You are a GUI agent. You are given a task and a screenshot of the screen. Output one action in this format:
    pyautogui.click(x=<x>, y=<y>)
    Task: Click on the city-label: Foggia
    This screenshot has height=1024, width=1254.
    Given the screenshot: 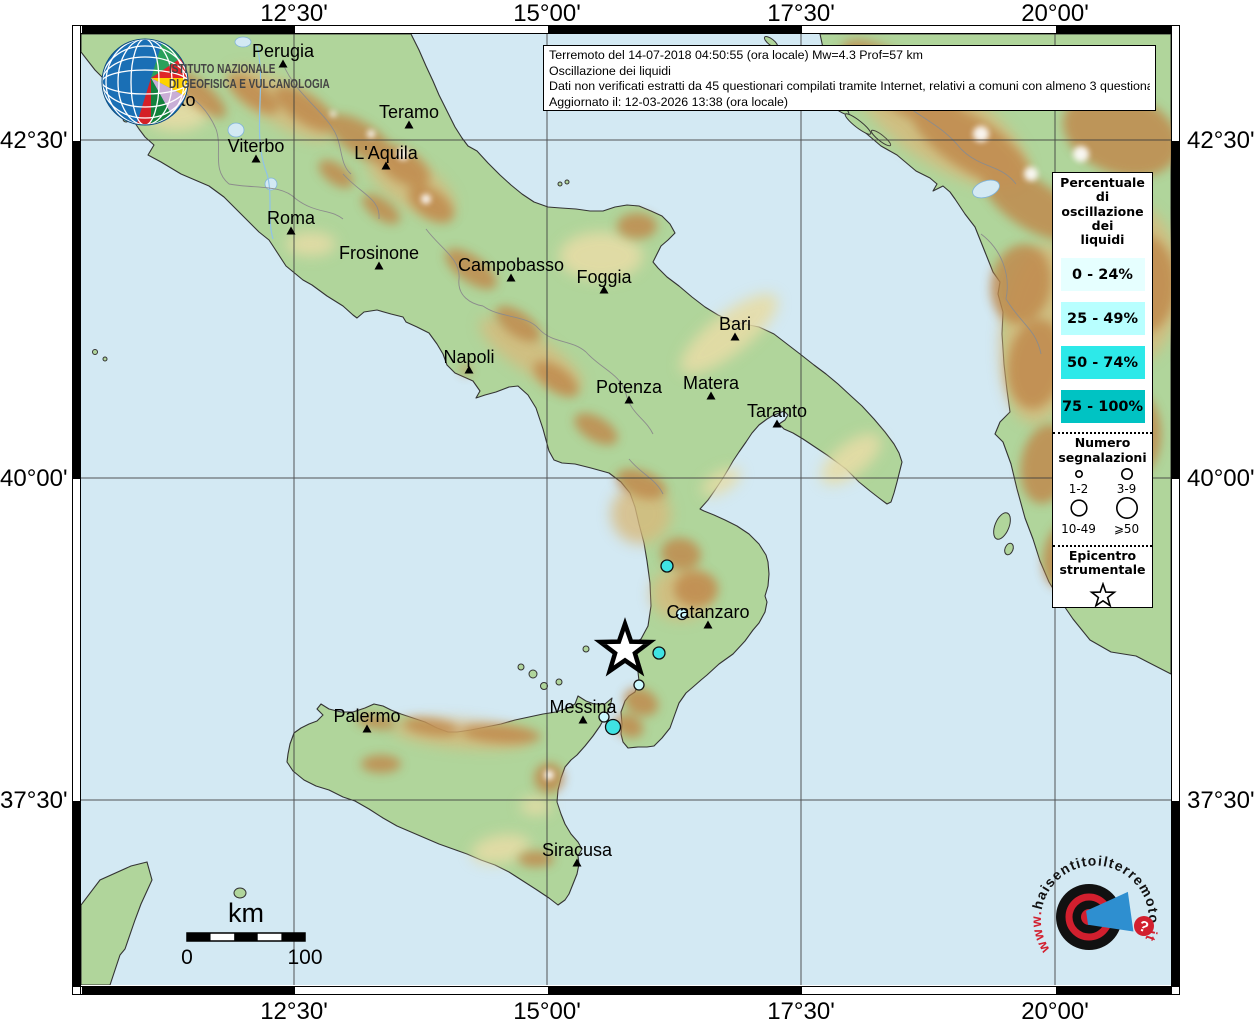 What is the action you would take?
    pyautogui.click(x=604, y=277)
    